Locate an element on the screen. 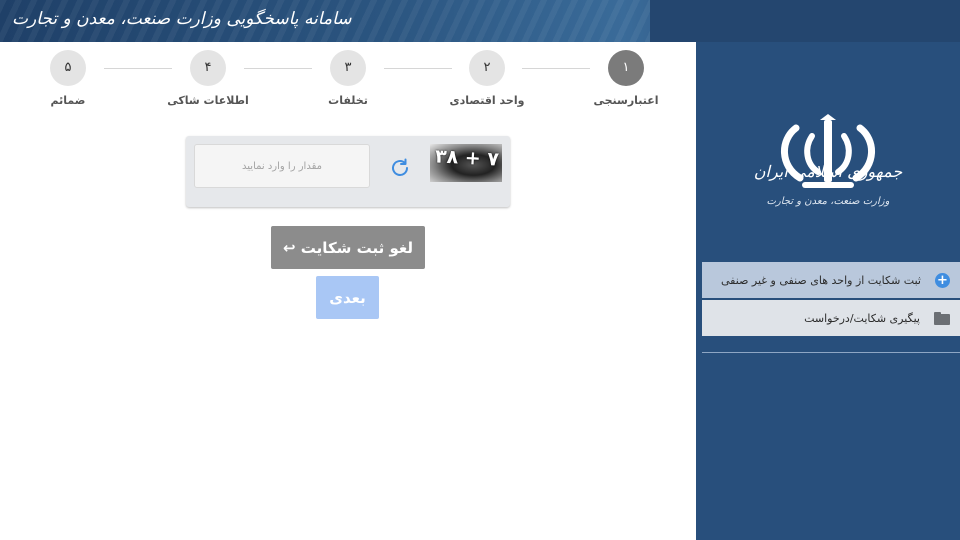 The width and height of the screenshot is (960, 540). banner-right-panel is located at coordinates (805, 21).